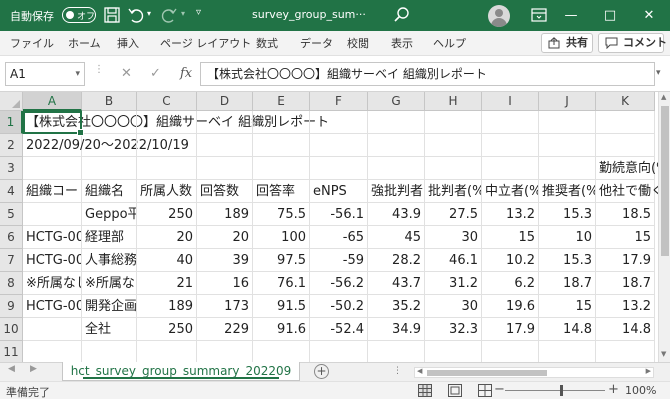 This screenshot has height=399, width=670. I want to click on column-header-d: D, so click(225, 101).